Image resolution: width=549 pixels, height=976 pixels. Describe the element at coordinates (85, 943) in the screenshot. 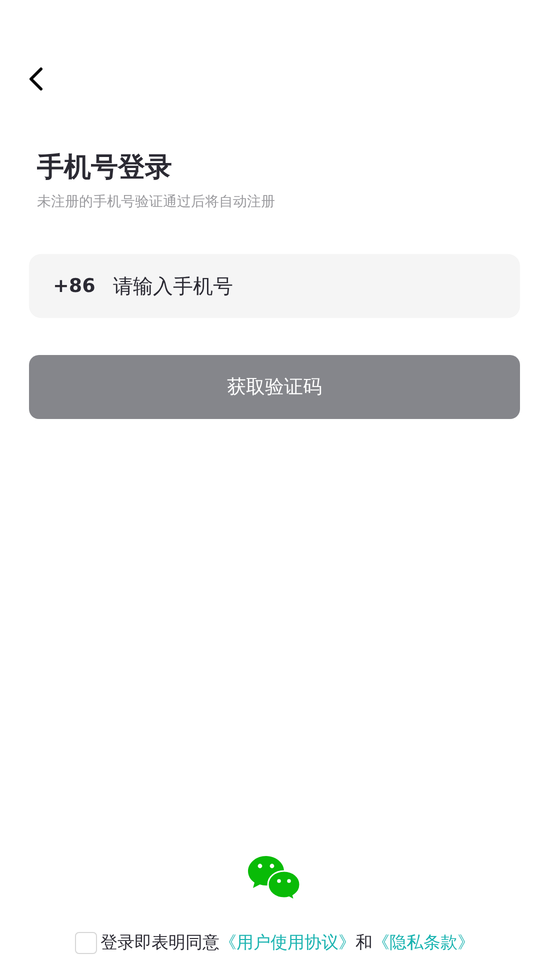

I see `agreement-checkbox` at that location.